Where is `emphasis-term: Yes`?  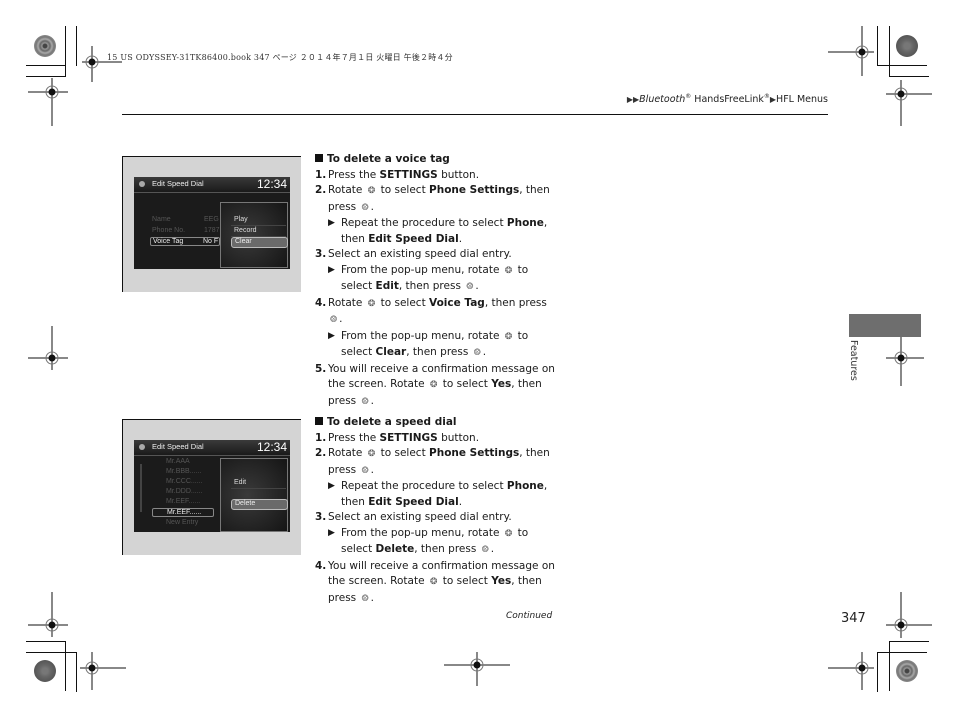
emphasis-term: Yes is located at coordinates (501, 384).